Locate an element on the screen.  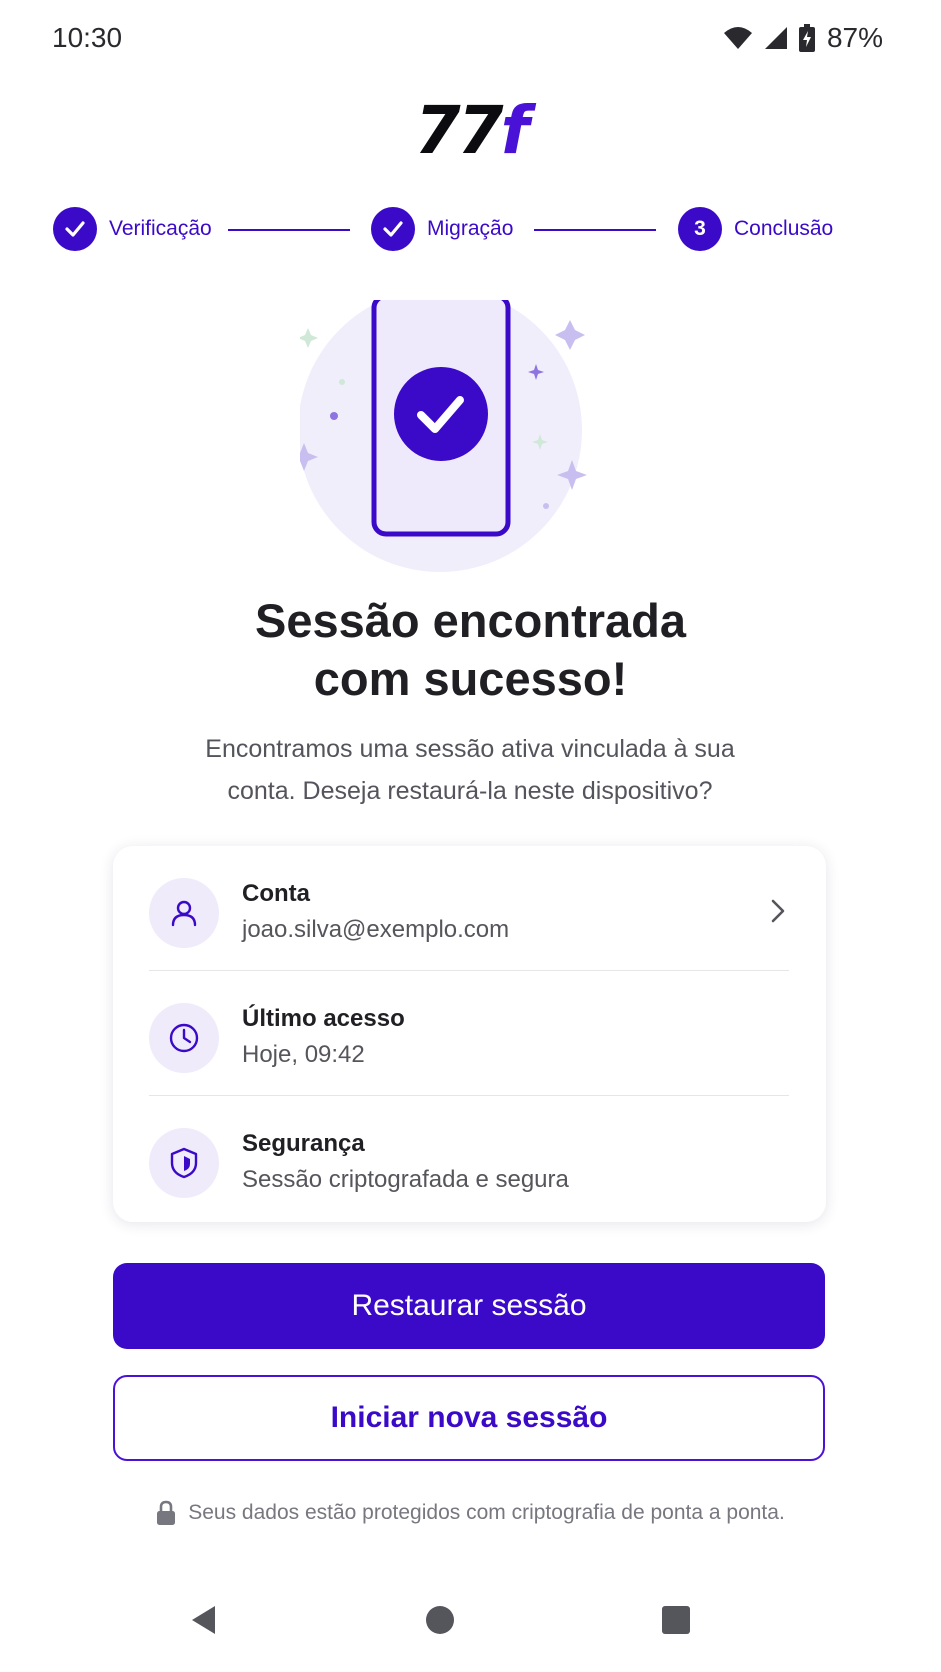
back-icon is located at coordinates (204, 1620).